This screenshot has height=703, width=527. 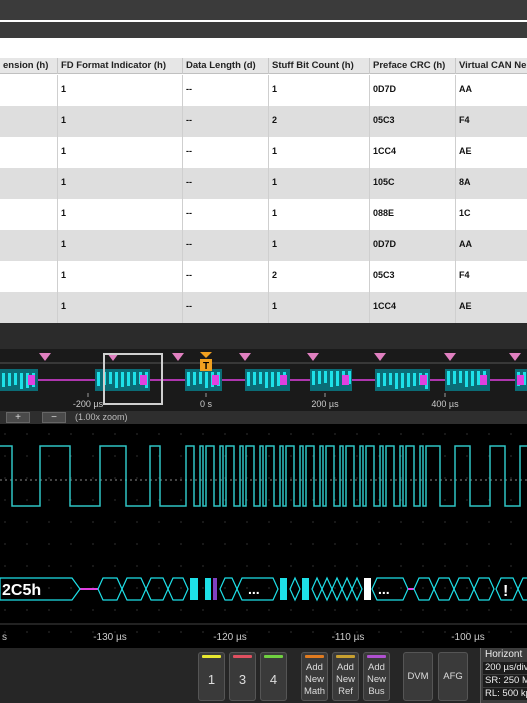 I want to click on column-header: Data Length (d), so click(x=226, y=66).